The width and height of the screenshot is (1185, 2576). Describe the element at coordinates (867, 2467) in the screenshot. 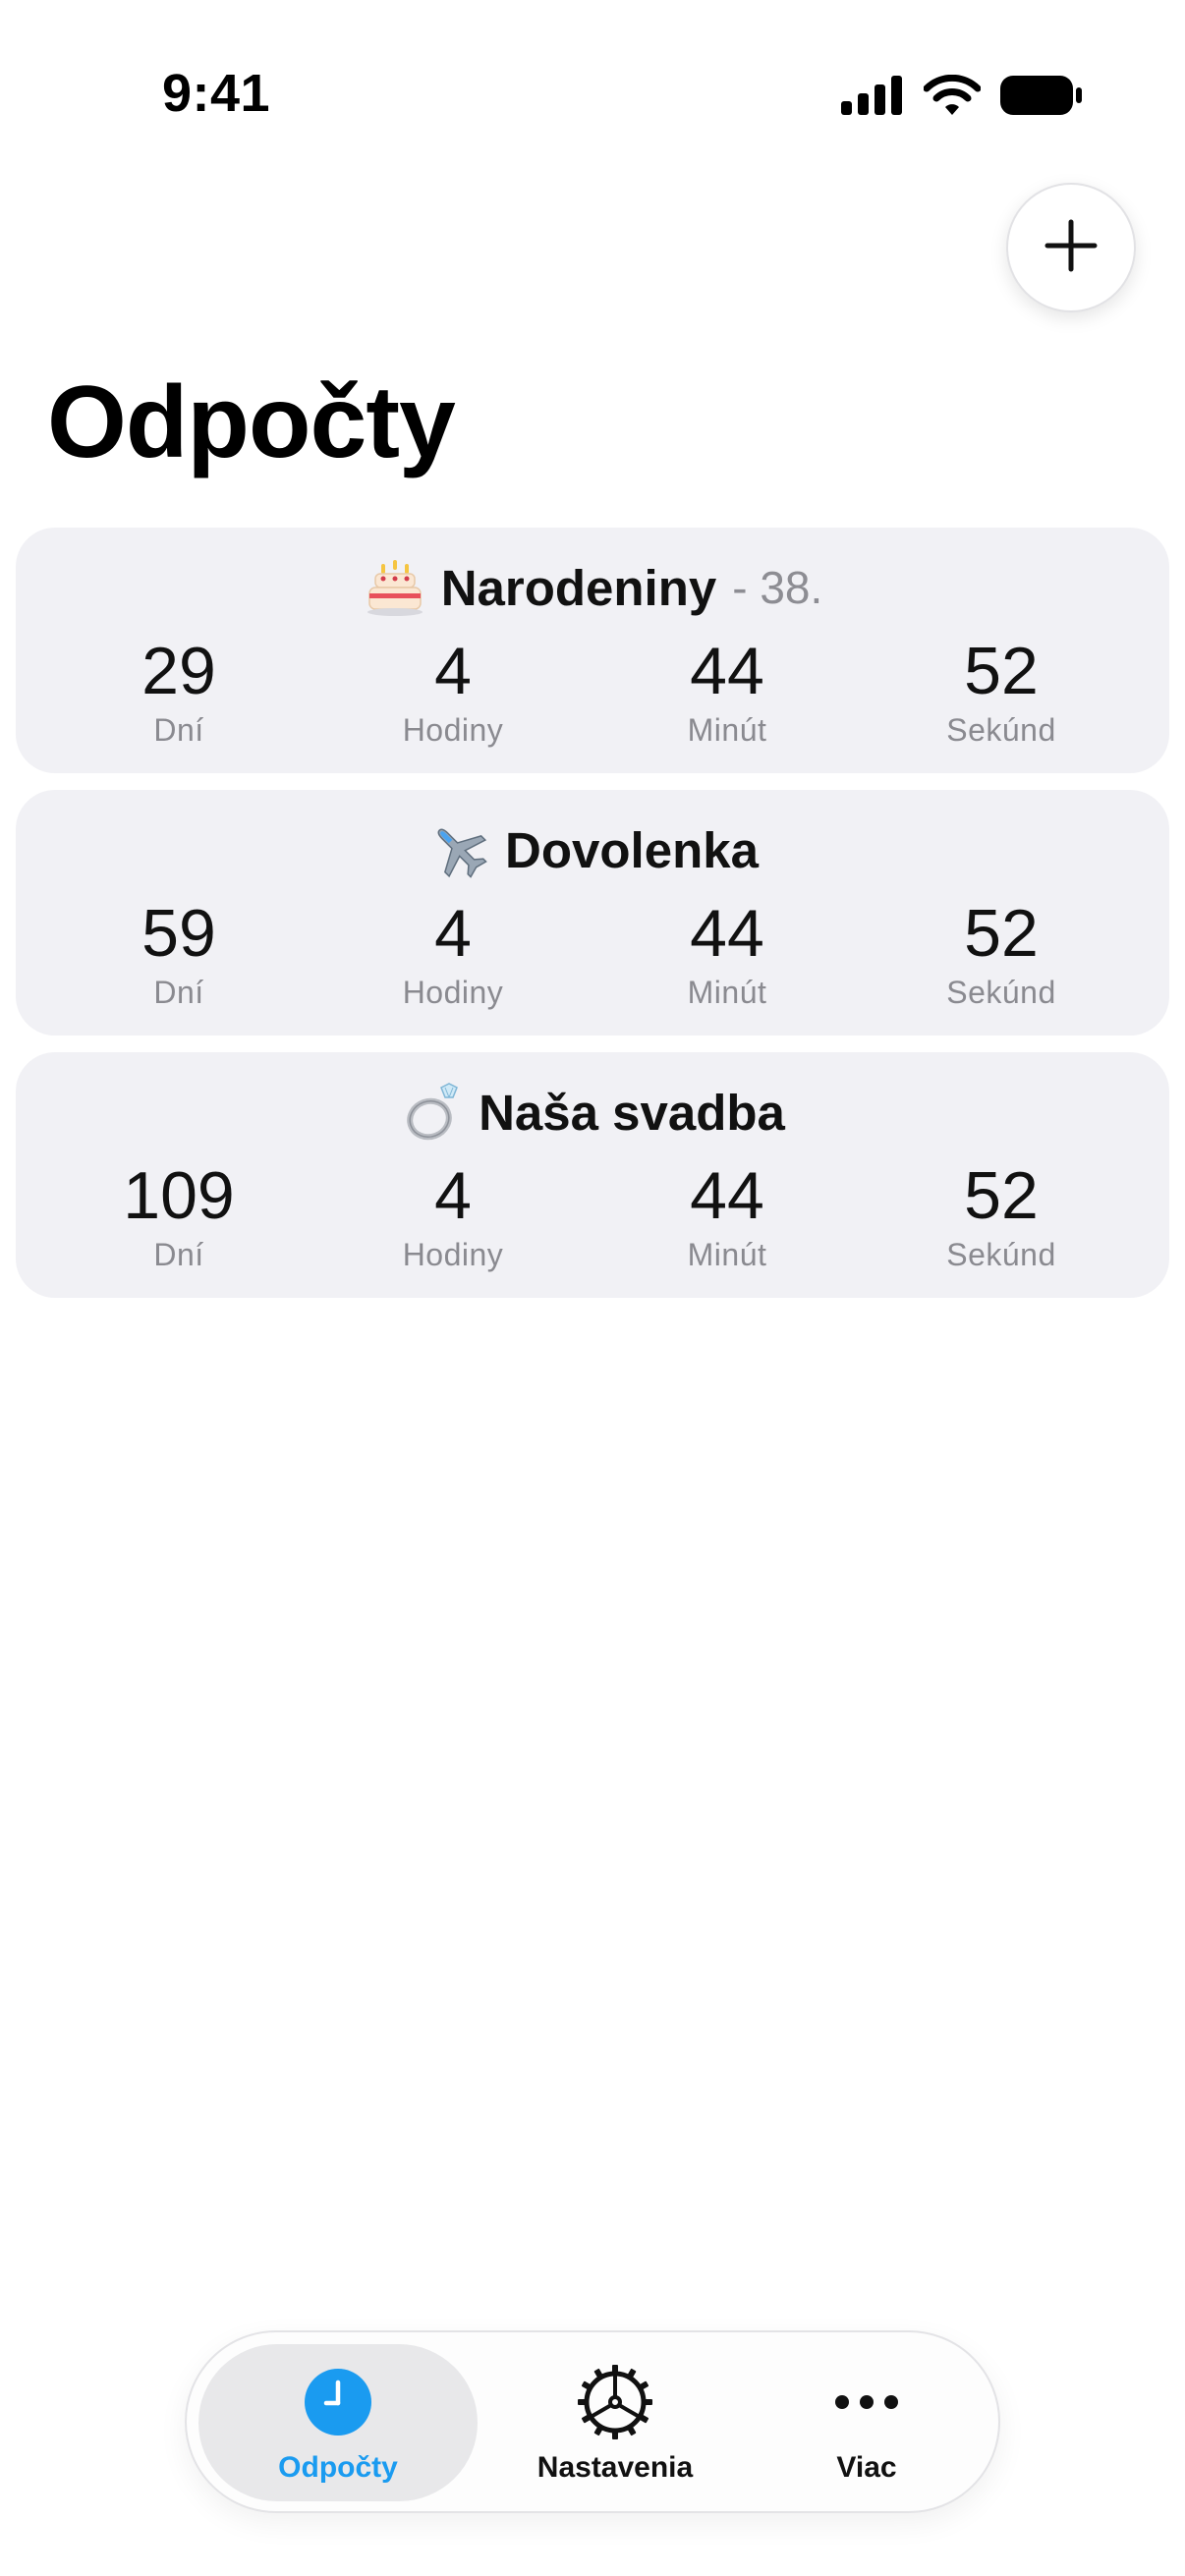

I see `tab-label: Viac` at that location.